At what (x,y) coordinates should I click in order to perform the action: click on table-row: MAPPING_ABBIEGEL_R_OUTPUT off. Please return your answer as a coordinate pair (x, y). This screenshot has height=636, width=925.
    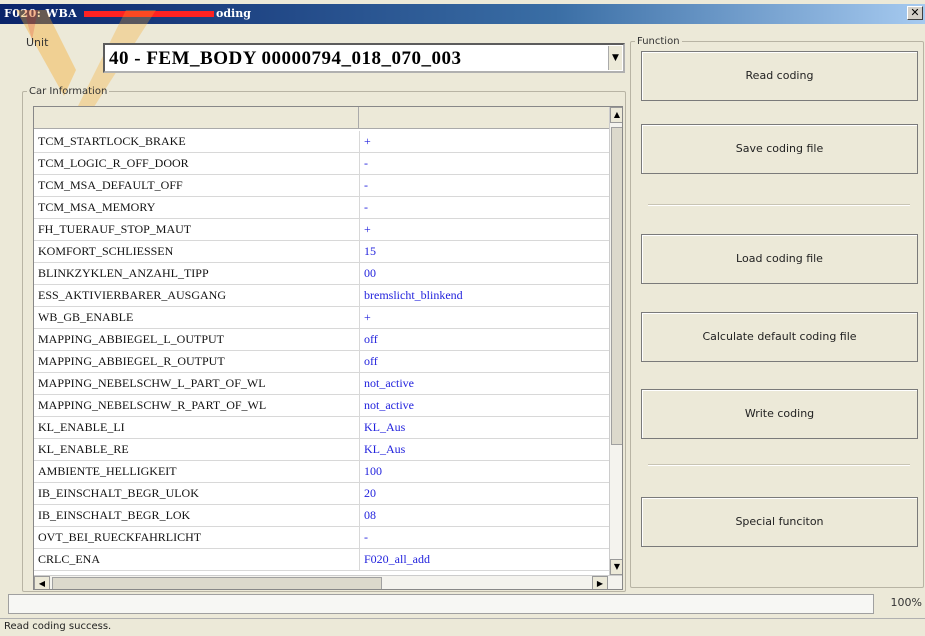
    Looking at the image, I should click on (321, 362).